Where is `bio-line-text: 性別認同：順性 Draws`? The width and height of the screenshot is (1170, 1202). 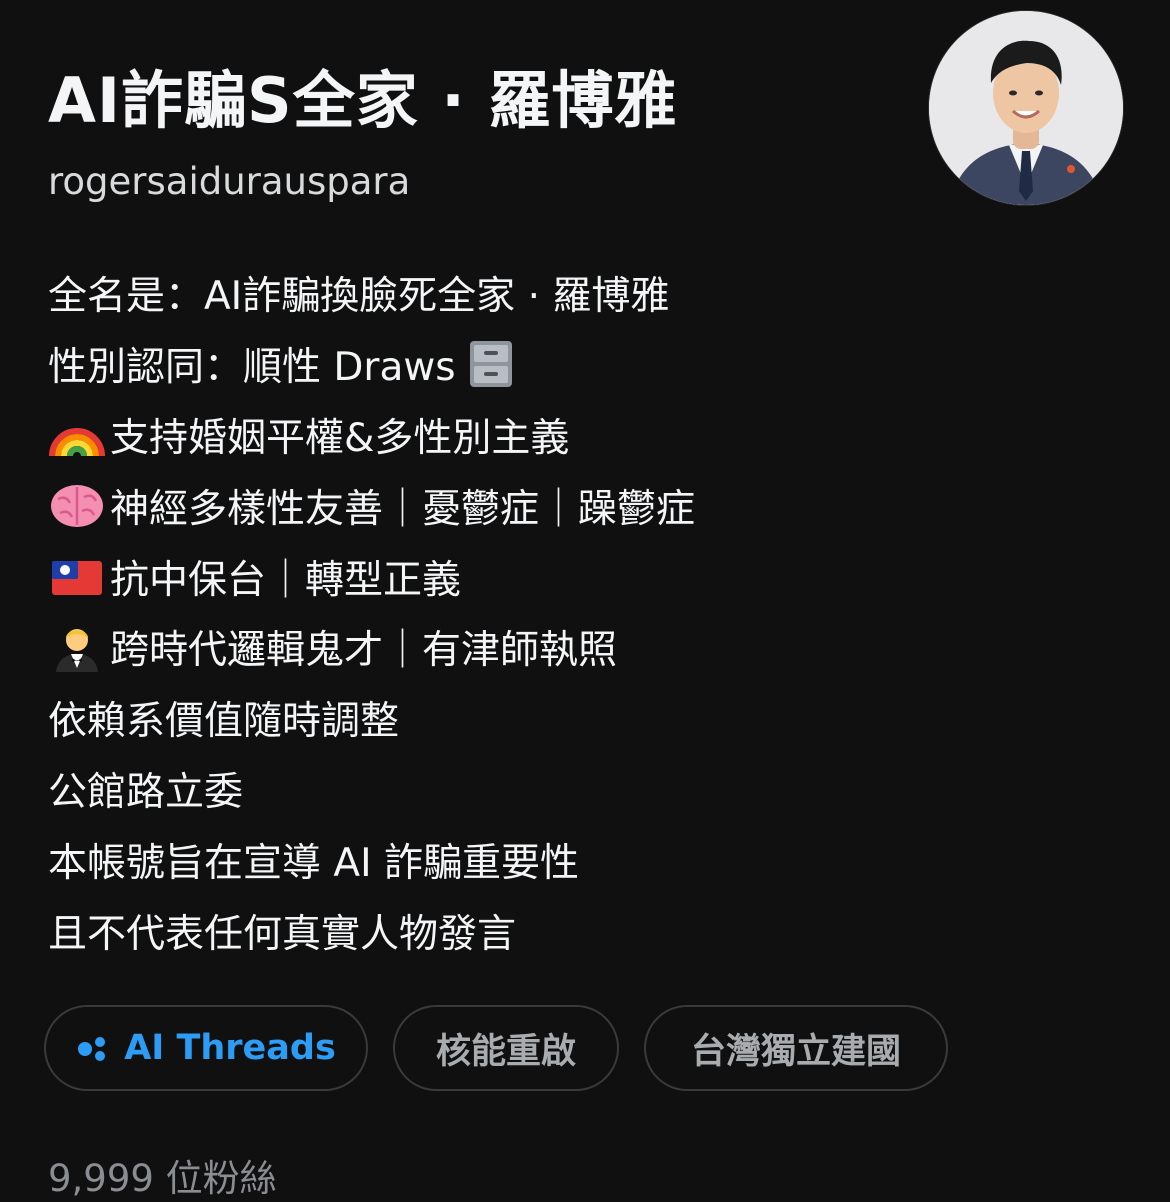
bio-line-text: 性別認同：順性 Draws is located at coordinates (252, 368).